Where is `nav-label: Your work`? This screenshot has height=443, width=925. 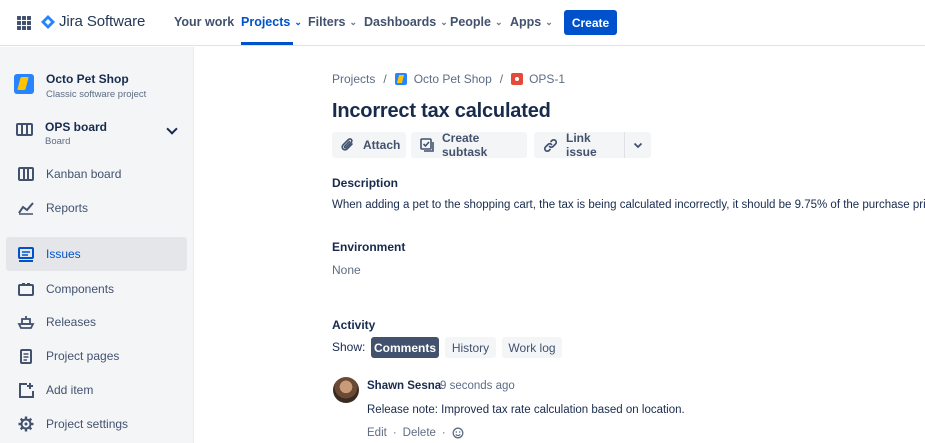
nav-label: Your work is located at coordinates (204, 22).